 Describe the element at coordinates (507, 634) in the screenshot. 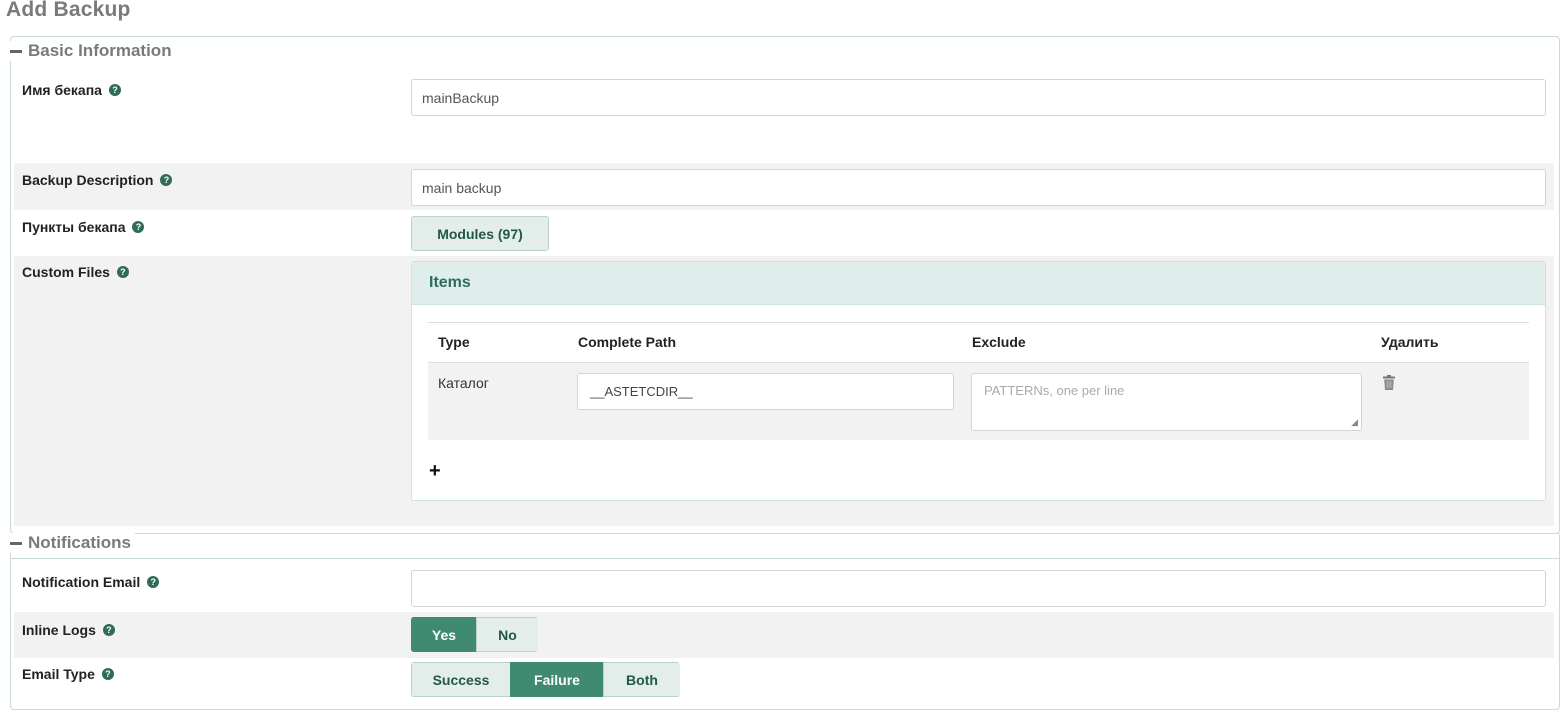

I see `inline-logs-no-button: No` at that location.